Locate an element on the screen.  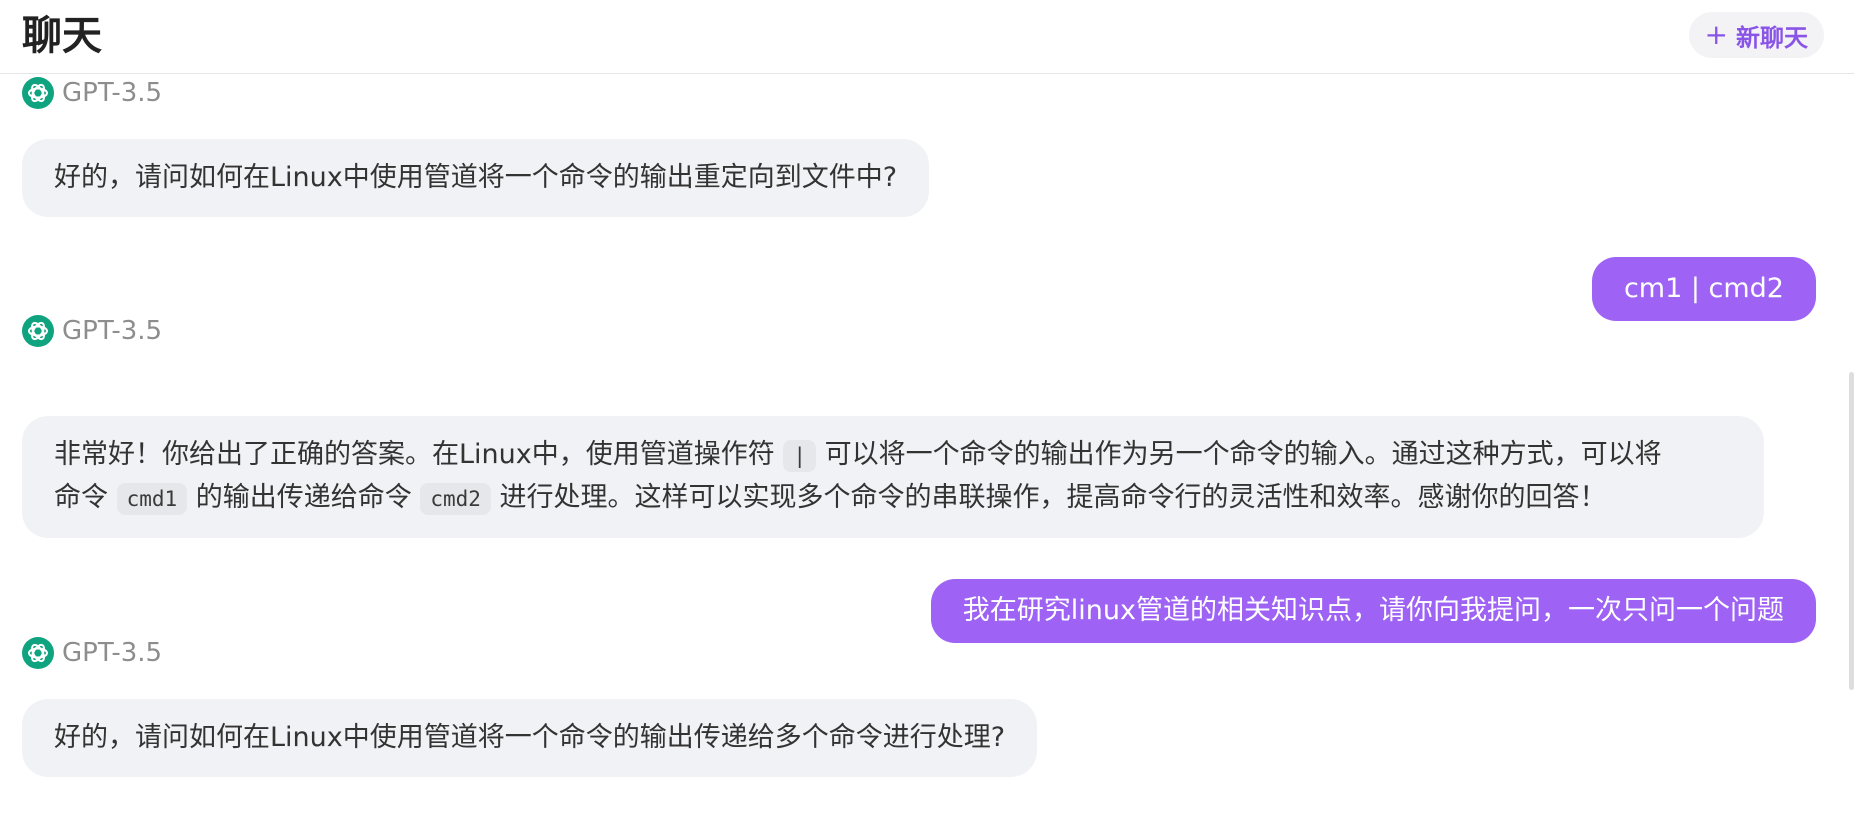
user-message-bubble: cm1 | cmd2 is located at coordinates (1703, 289).